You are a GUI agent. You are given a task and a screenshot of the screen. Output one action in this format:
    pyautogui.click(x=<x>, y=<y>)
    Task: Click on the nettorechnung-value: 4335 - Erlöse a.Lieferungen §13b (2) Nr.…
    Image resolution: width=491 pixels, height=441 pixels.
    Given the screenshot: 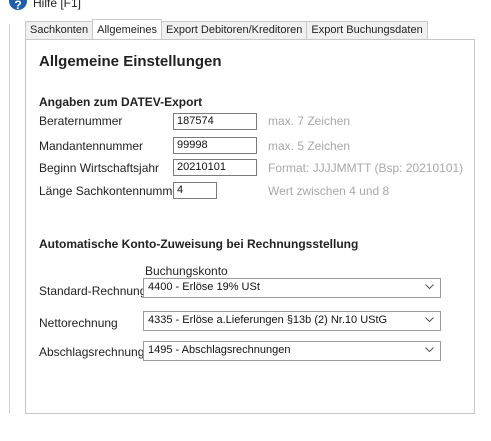 What is the action you would take?
    pyautogui.click(x=268, y=320)
    